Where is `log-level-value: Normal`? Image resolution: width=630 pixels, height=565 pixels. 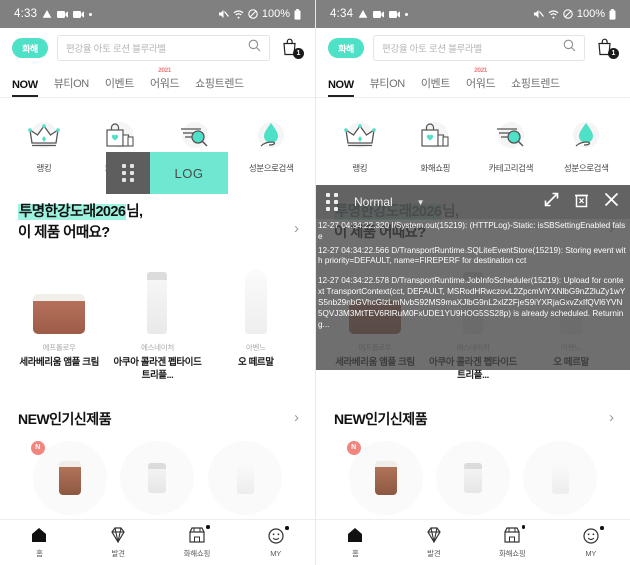
log-level-value: Normal is located at coordinates (373, 202).